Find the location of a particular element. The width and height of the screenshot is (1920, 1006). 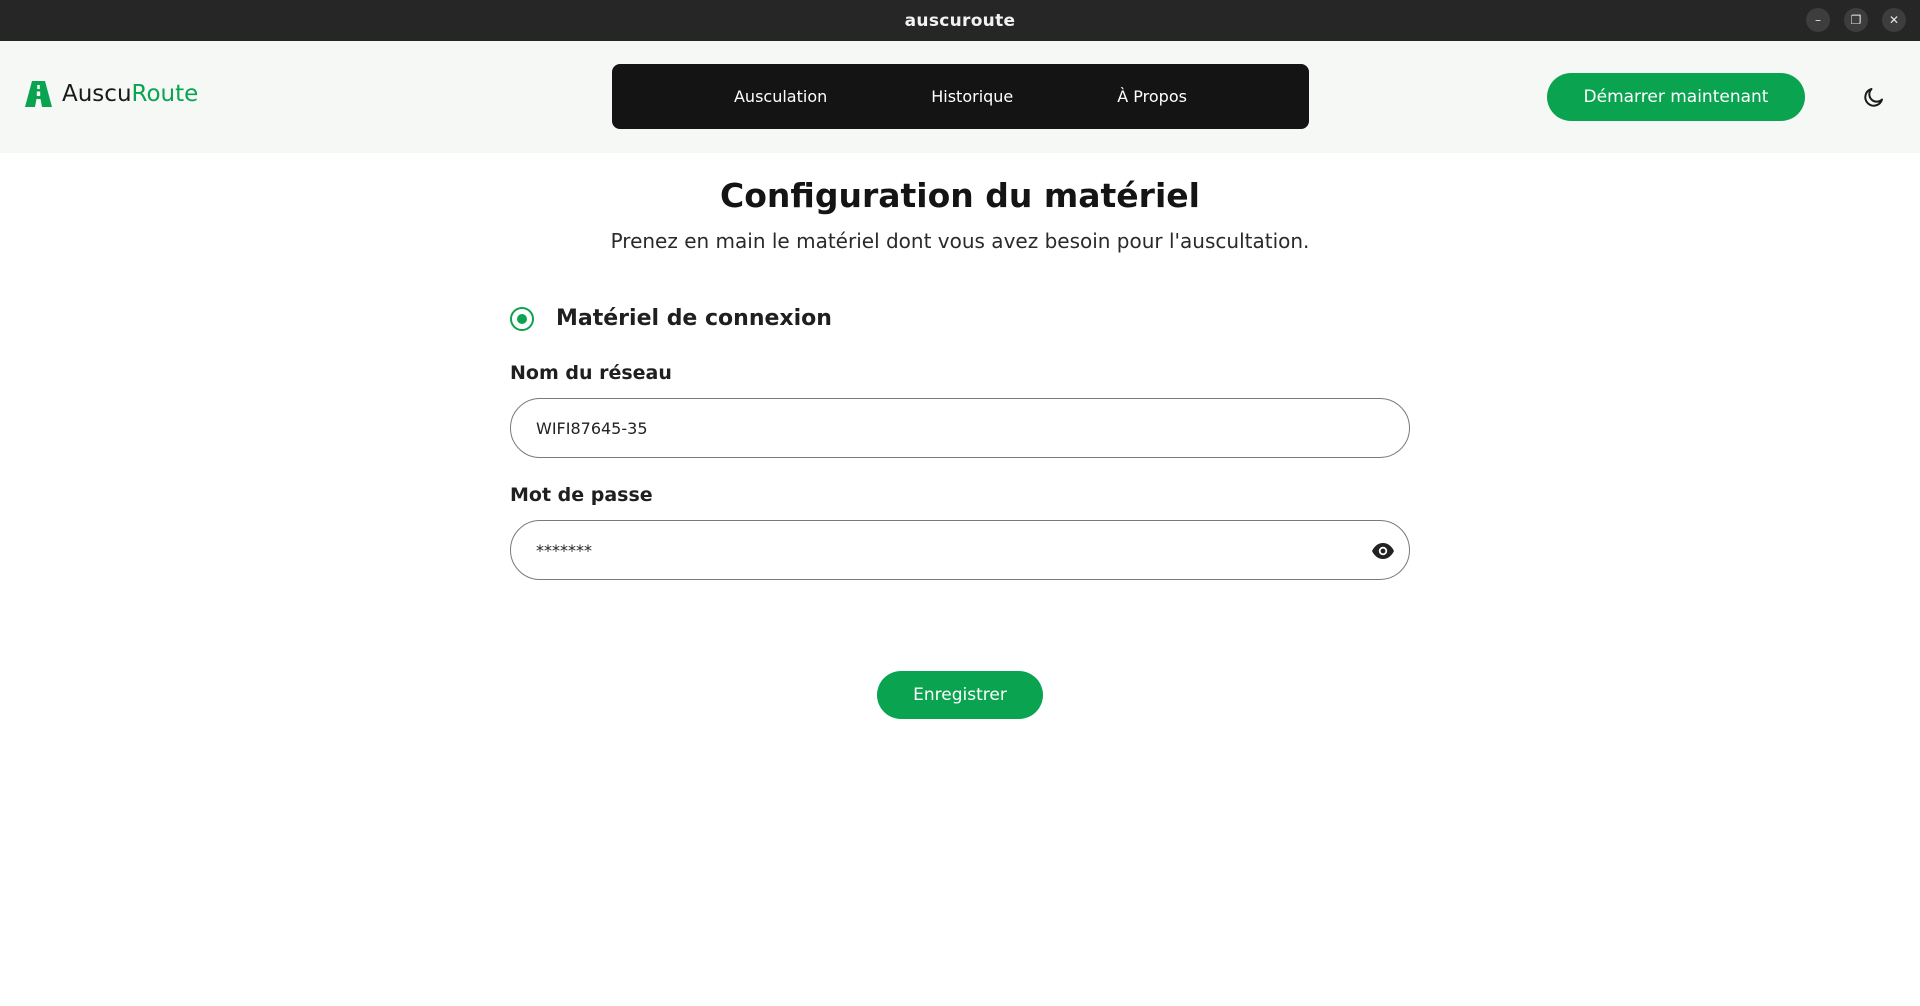

logo-text-prefix: Auscu is located at coordinates (97, 94).